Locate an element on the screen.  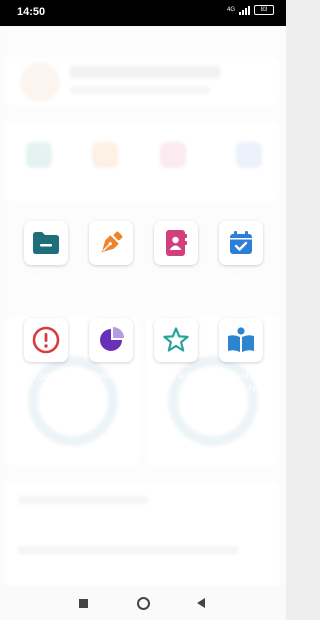
folder-icon is located at coordinates (46, 243).